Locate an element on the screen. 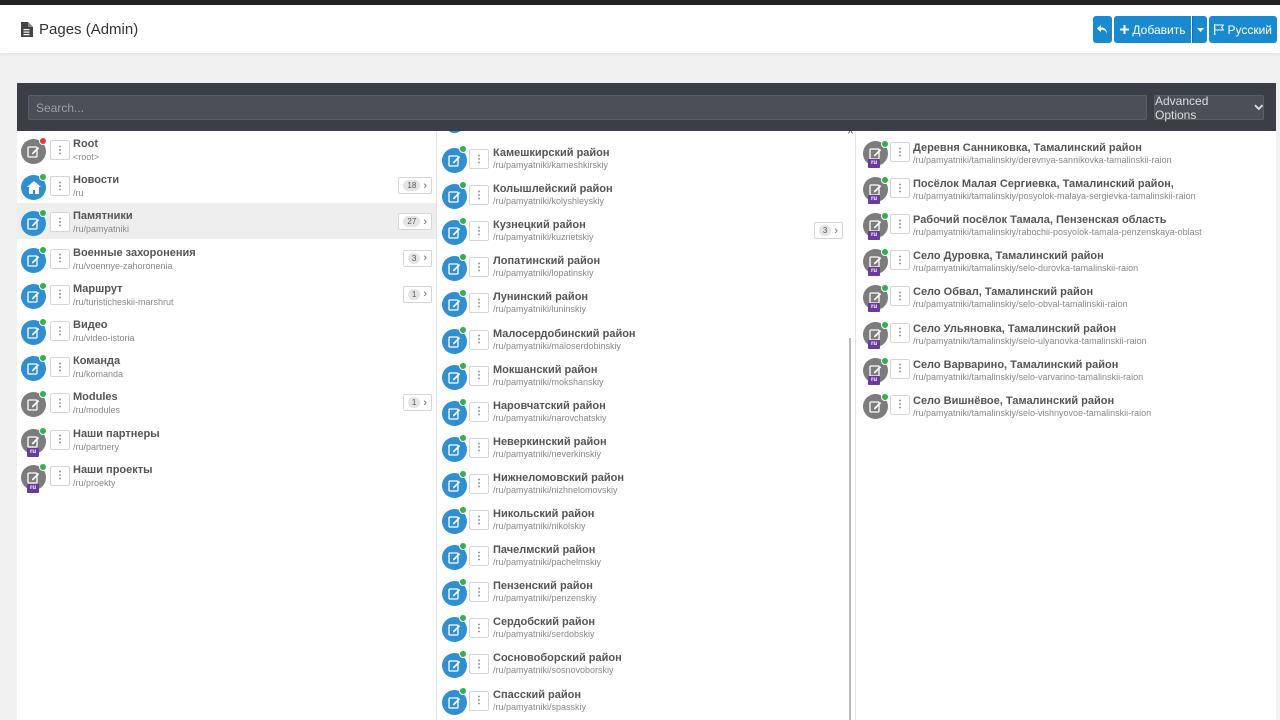 The height and width of the screenshot is (720, 1280). add-dropdown-toggle is located at coordinates (1200, 29).